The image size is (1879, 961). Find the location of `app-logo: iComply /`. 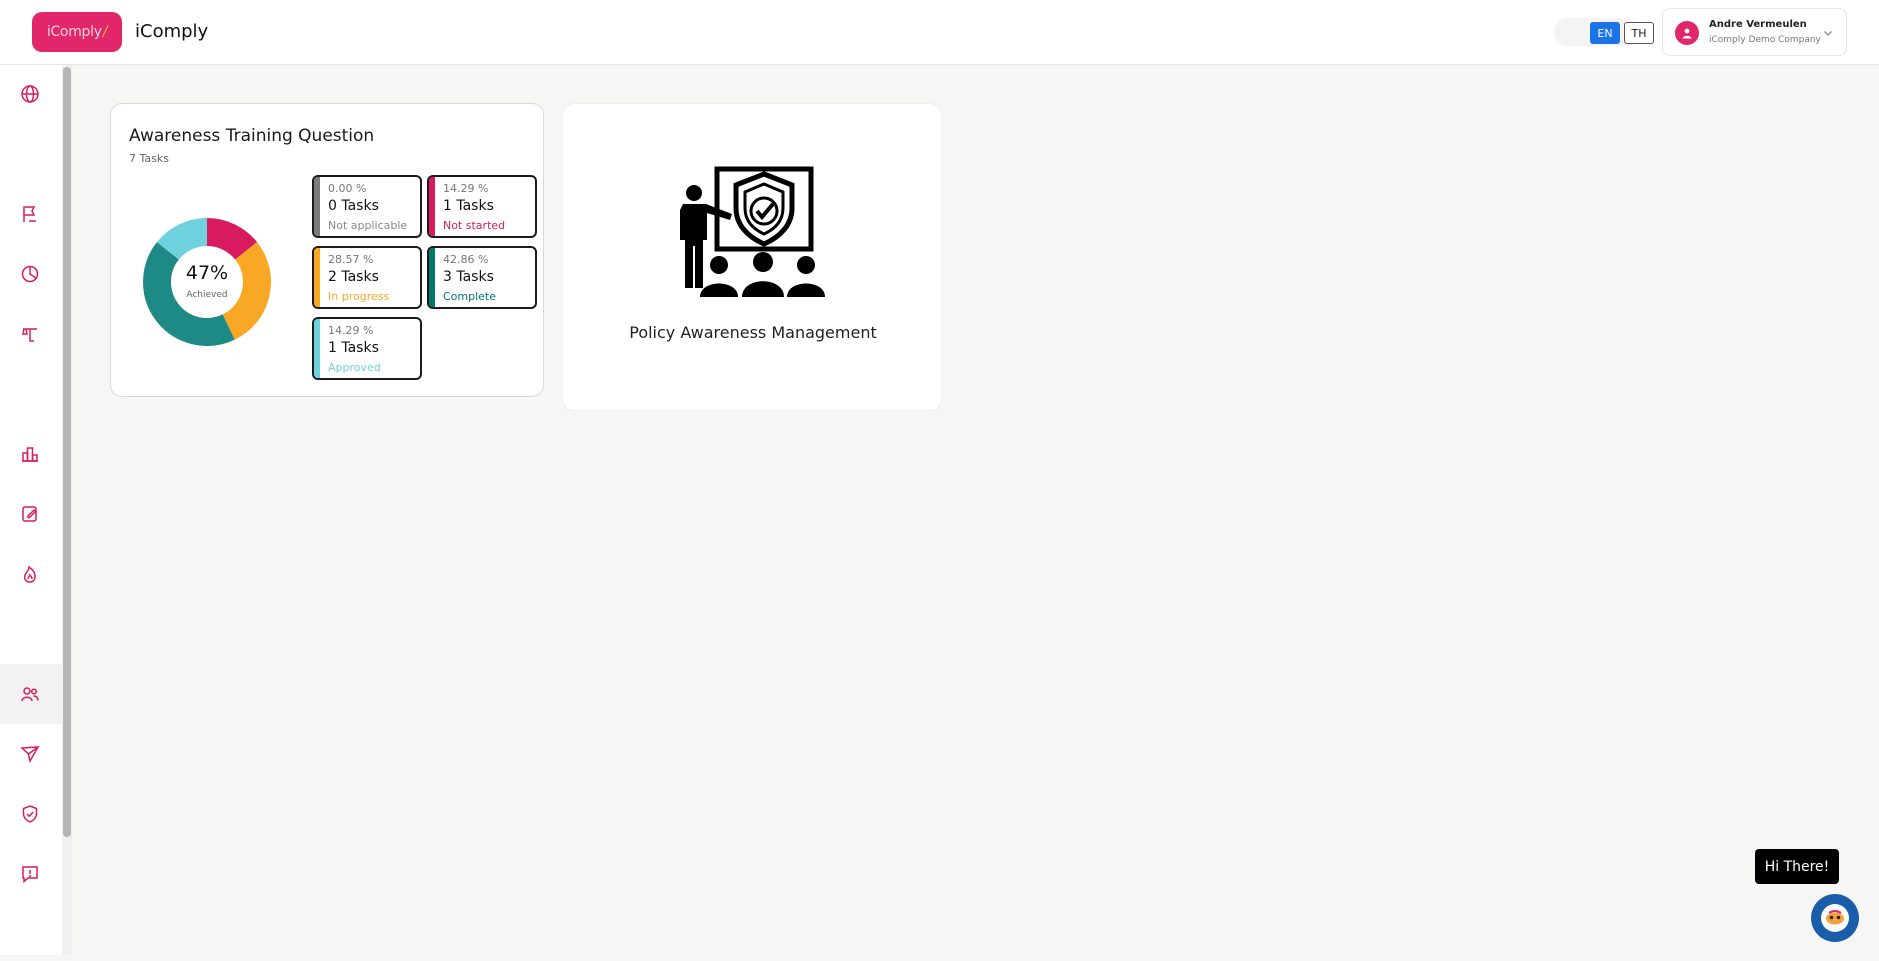

app-logo: iComply / is located at coordinates (77, 32).